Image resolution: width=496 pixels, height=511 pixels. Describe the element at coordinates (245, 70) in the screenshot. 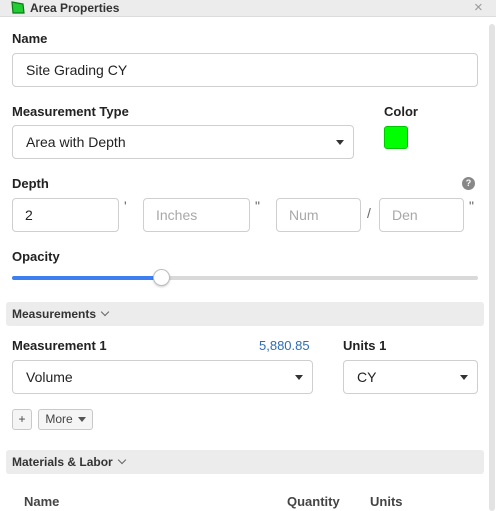

I see `name-input: Site Grading CY` at that location.